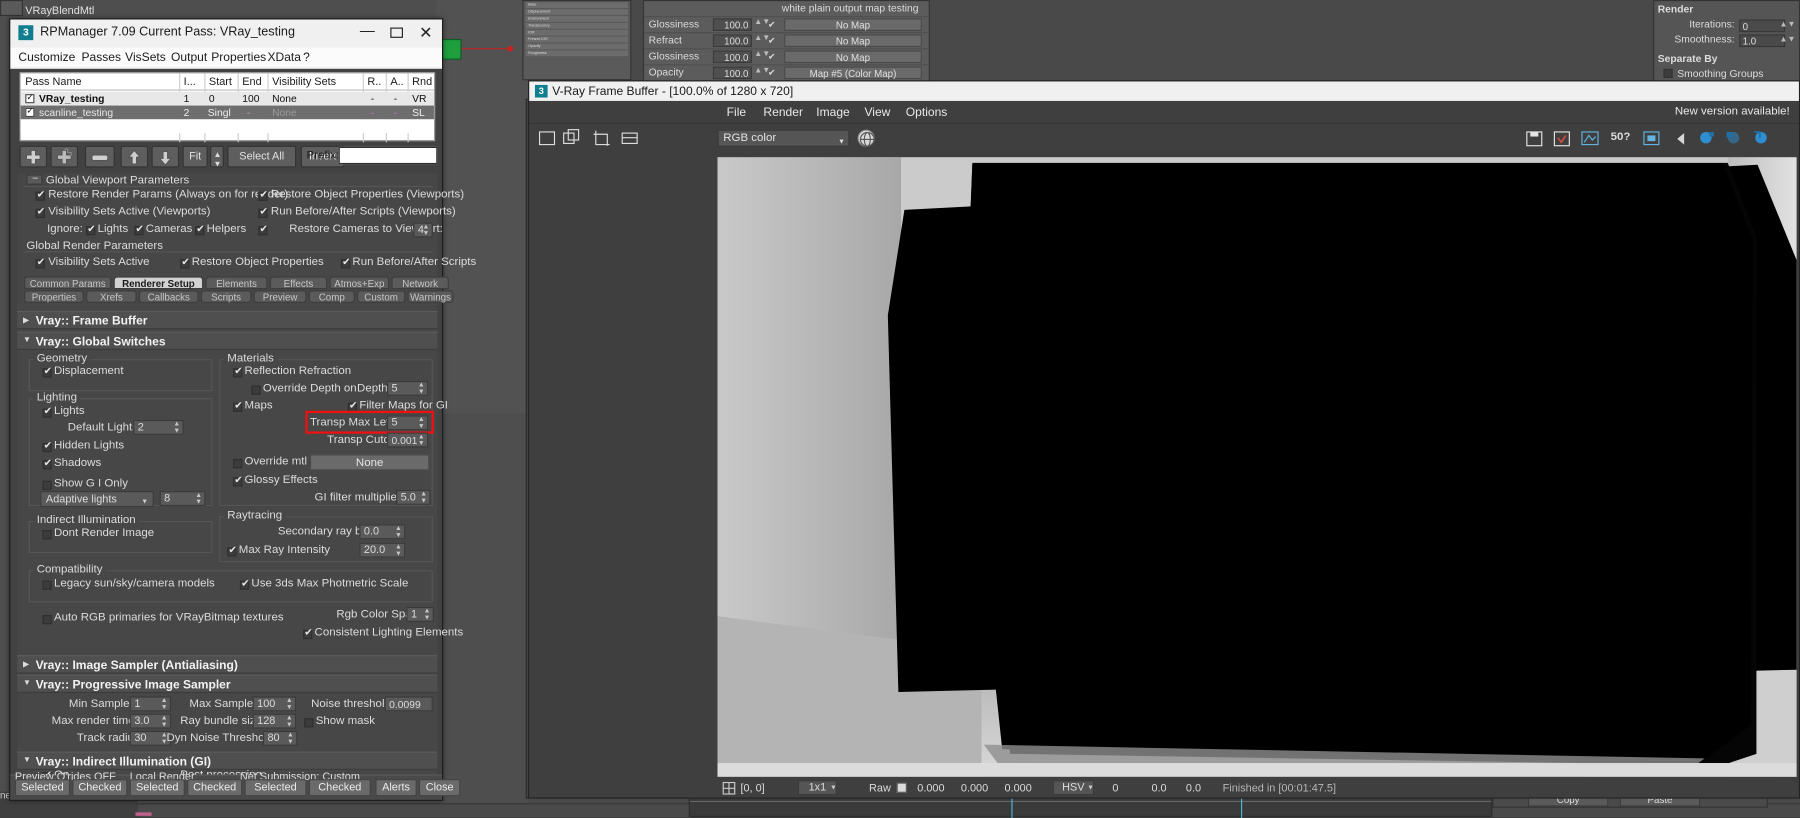 This screenshot has width=1800, height=818. I want to click on tab-preview: Preview, so click(280, 296).